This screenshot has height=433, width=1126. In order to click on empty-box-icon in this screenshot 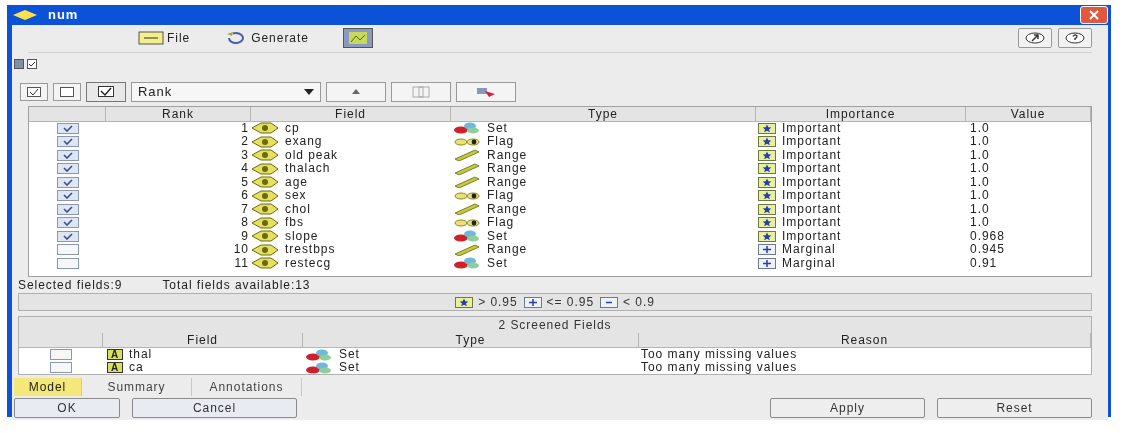, I will do `click(67, 91)`.